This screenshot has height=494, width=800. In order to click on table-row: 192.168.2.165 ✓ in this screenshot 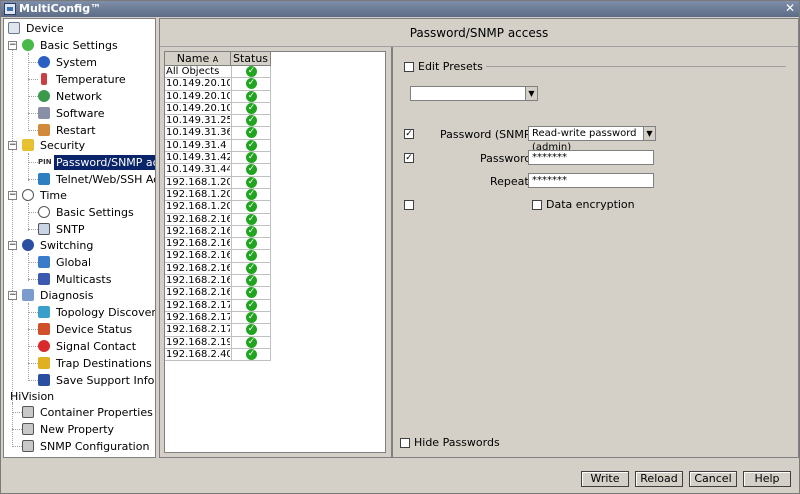, I will do `click(218, 269)`.